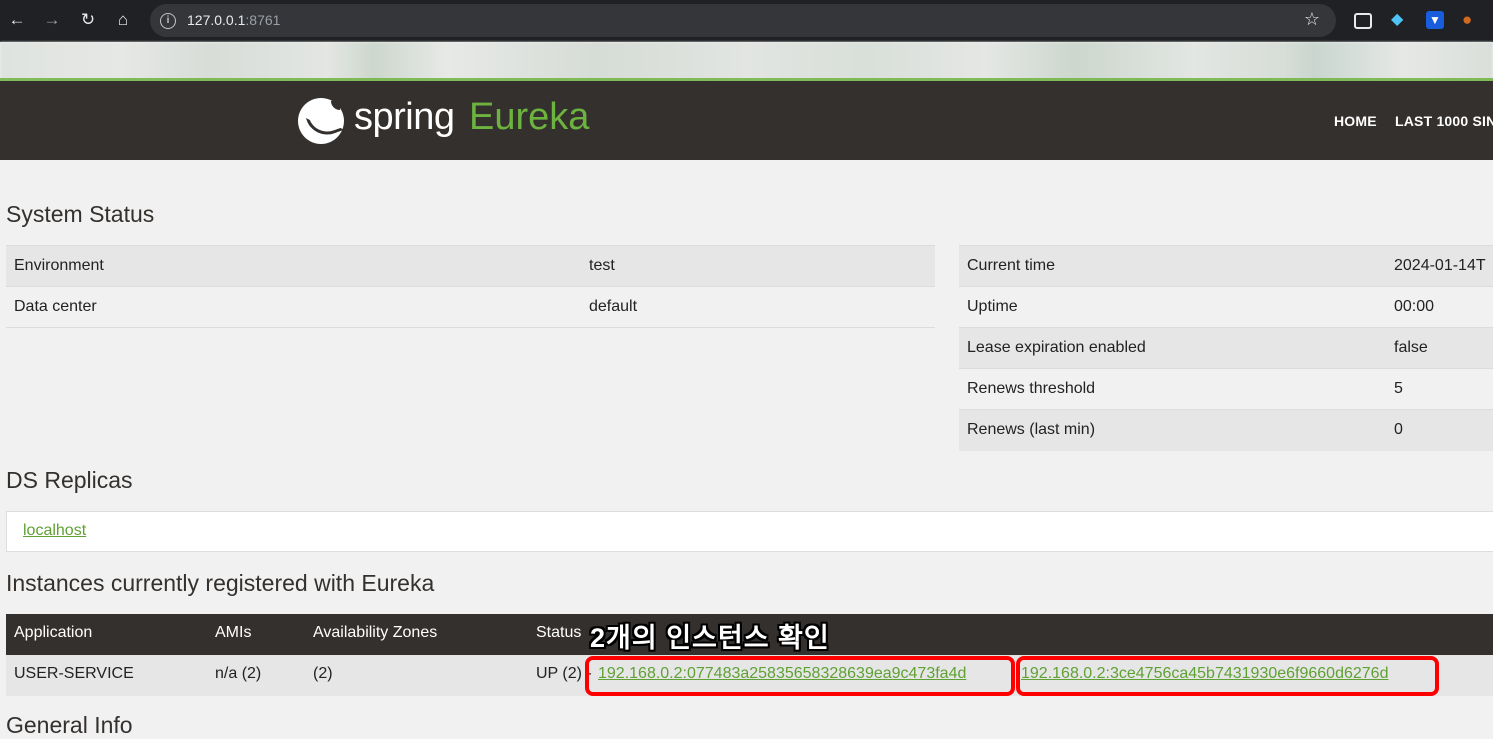  Describe the element at coordinates (1439, 307) in the screenshot. I see `uptime-value: 00:00` at that location.